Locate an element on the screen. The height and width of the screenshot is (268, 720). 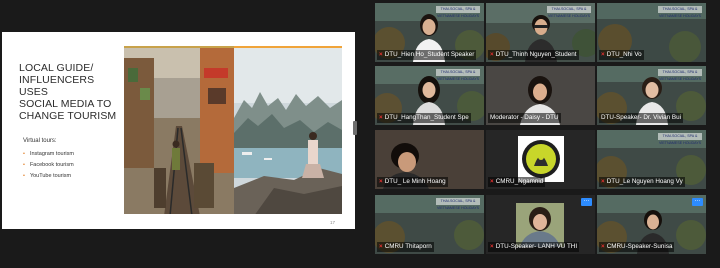
participant-name: × DTU_HangThan_Student Spe is located at coordinates (424, 118).